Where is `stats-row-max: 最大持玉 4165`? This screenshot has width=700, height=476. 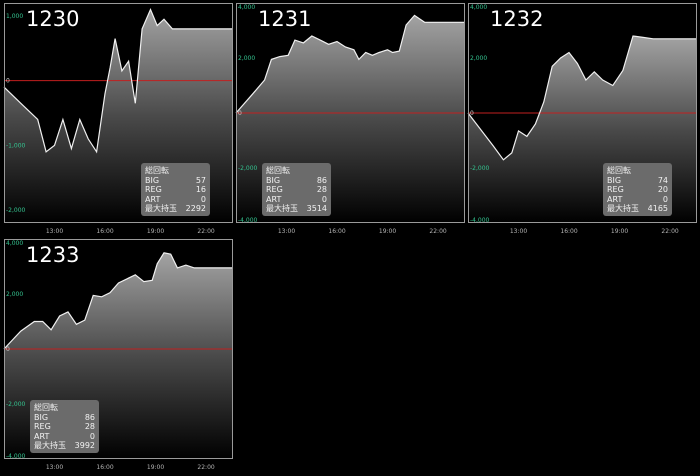 stats-row-max: 最大持玉 4165 is located at coordinates (637, 209).